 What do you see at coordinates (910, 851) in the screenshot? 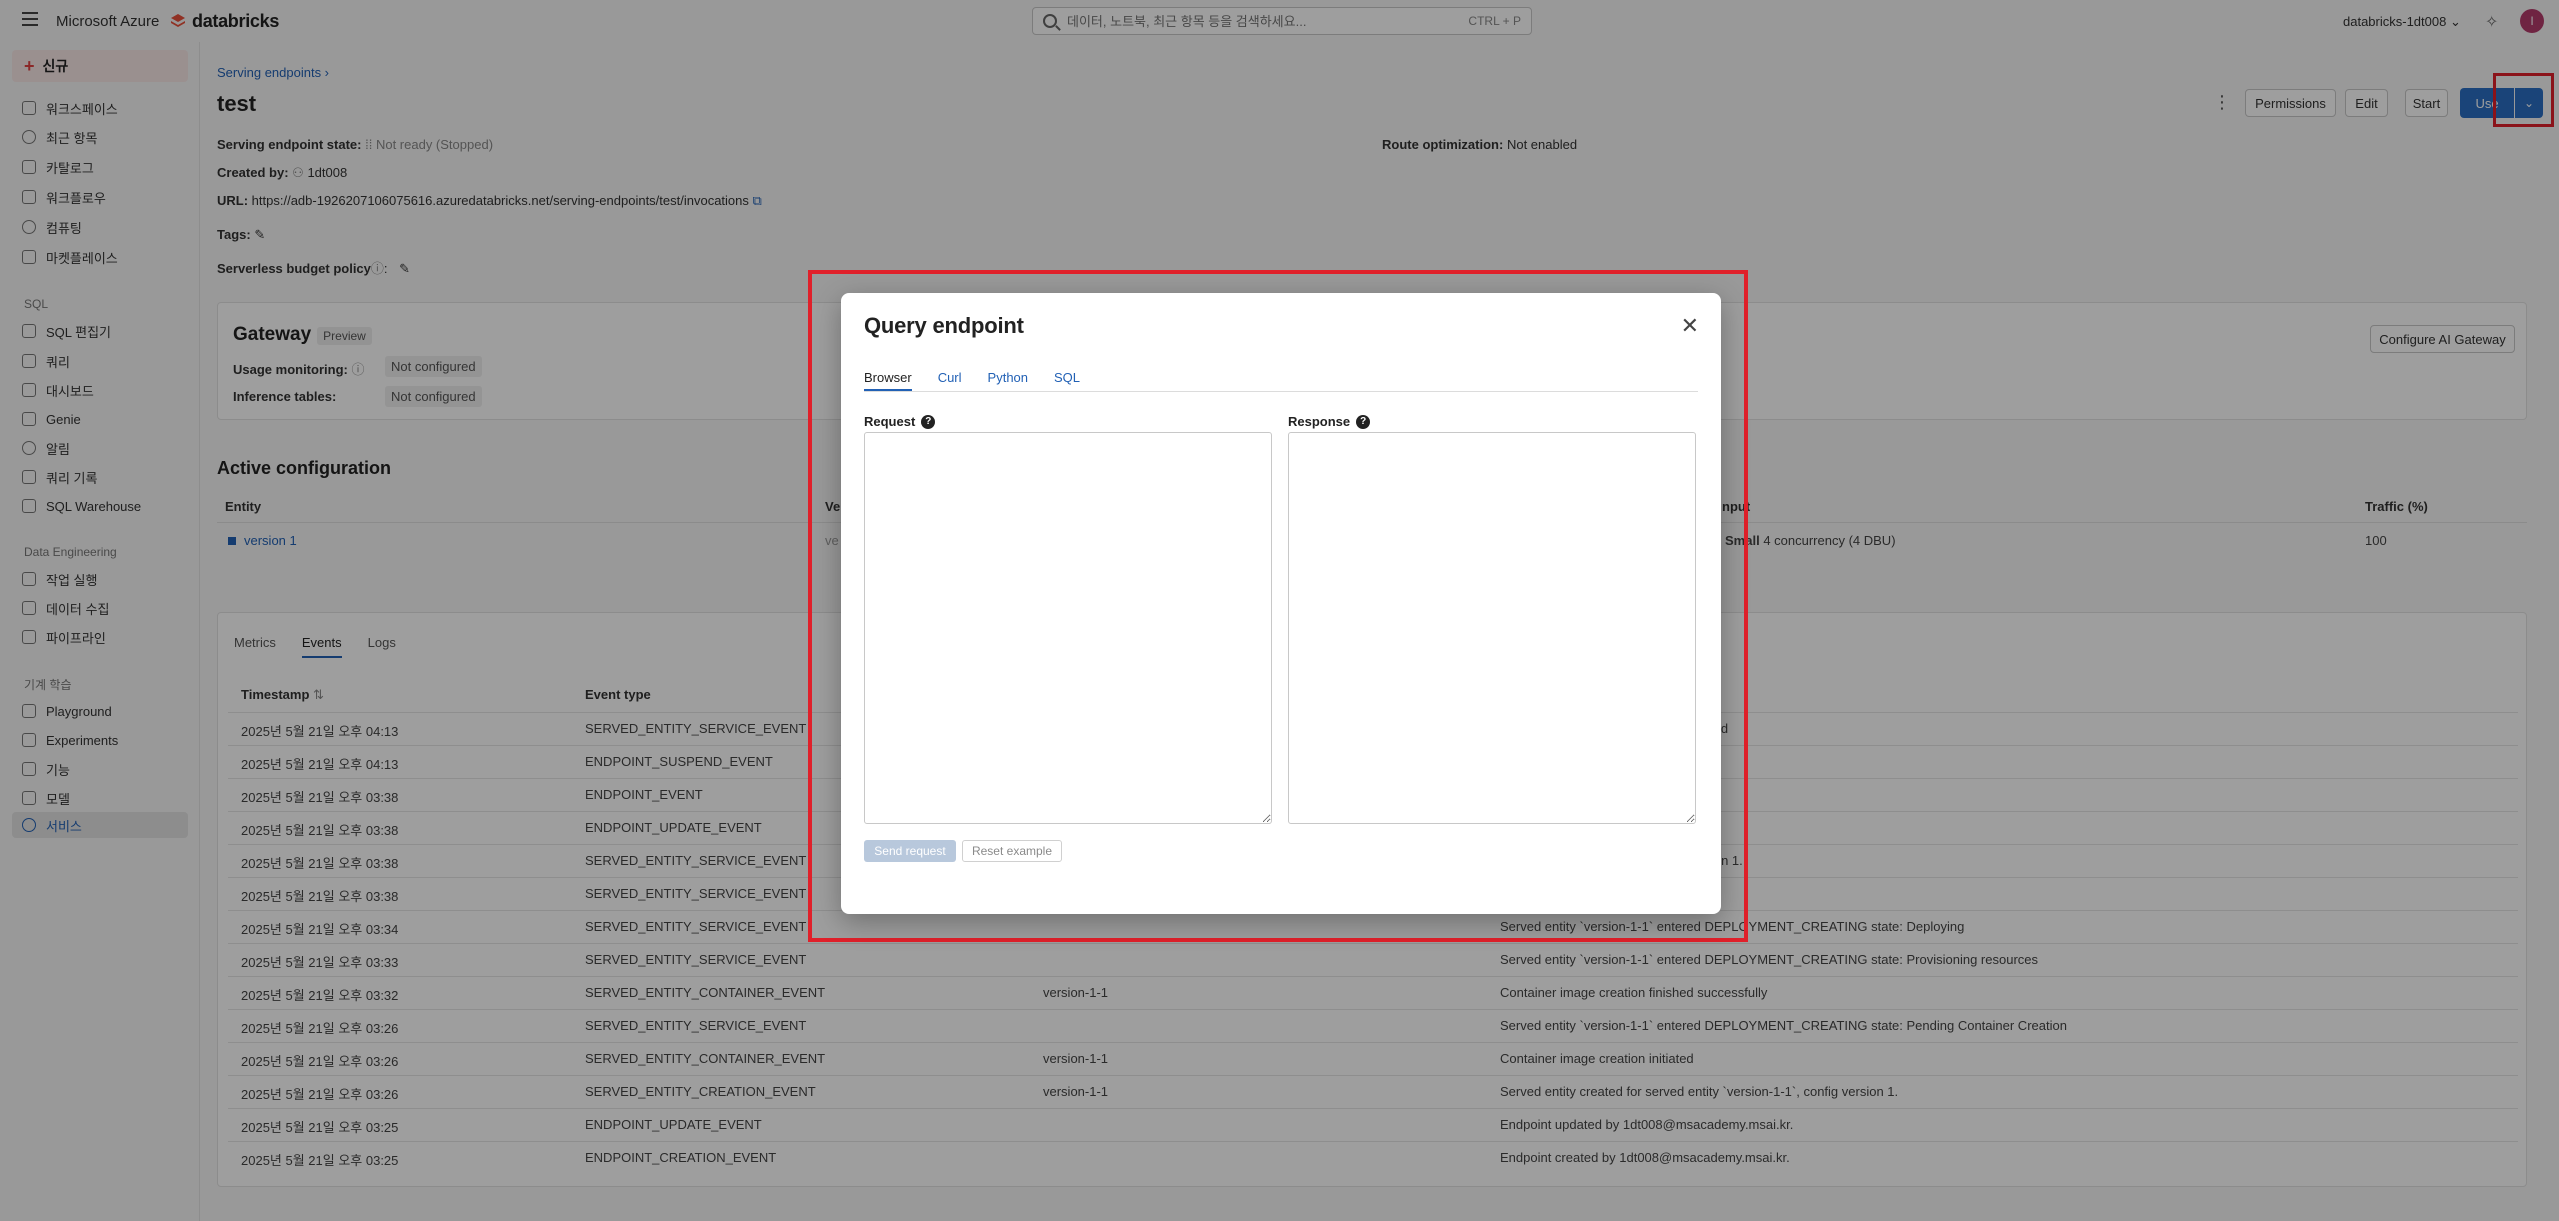
I see `send-request-button: Send request` at bounding box center [910, 851].